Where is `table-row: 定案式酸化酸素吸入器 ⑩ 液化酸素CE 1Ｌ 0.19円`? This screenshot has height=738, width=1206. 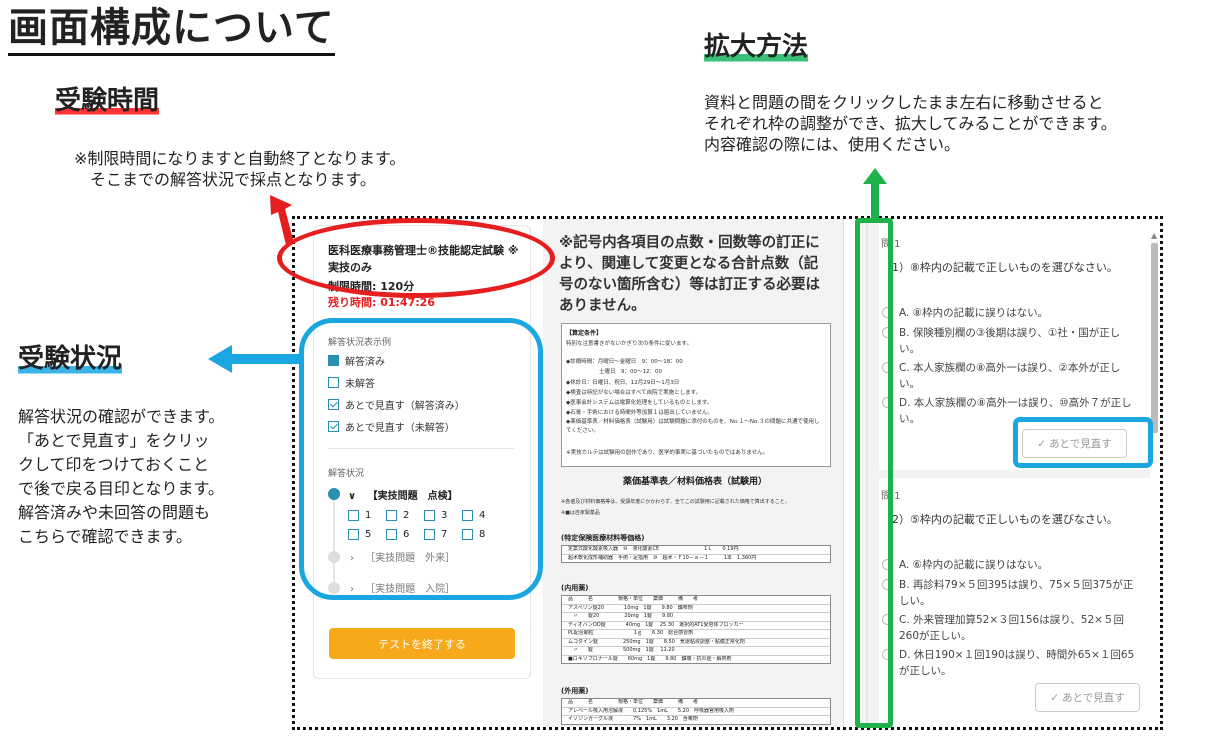
table-row: 定案式酸化酸素吸入器 ⑩ 液化酸素CE 1Ｌ 0.19円 is located at coordinates (696, 550).